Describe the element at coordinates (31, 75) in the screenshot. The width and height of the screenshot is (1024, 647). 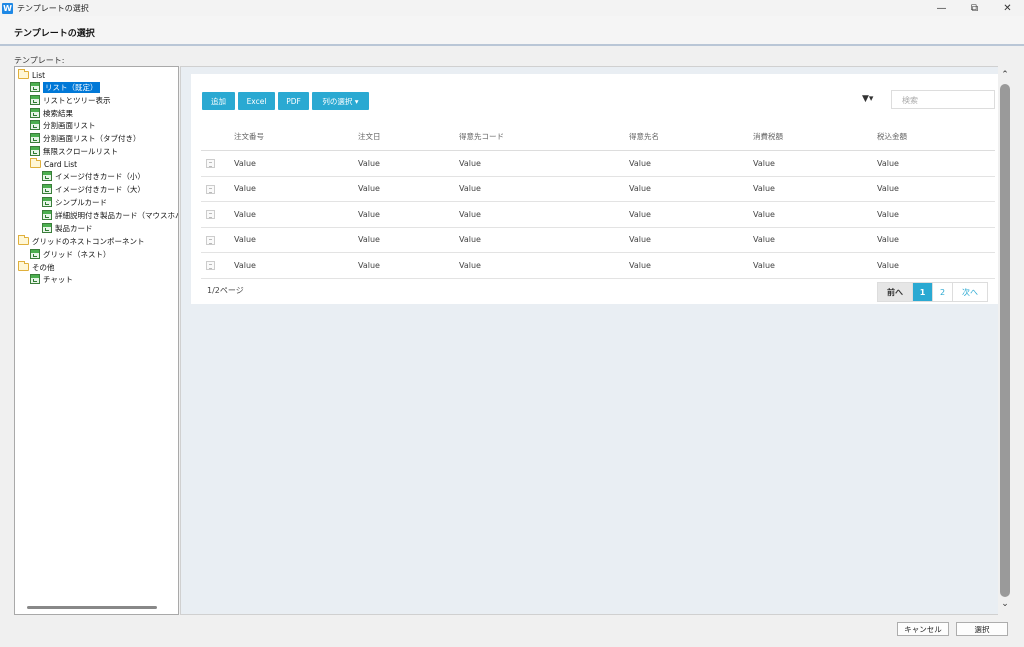
I see `tree-folder-list: List` at that location.